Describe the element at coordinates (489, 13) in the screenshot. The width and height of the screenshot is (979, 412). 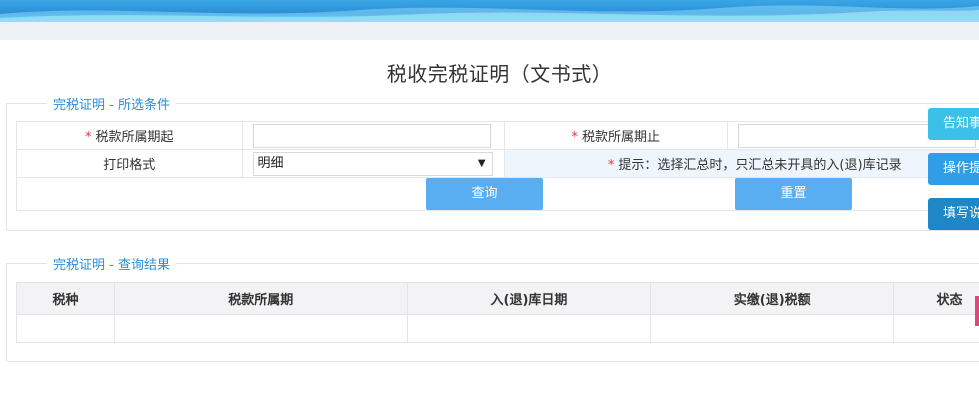
I see `wave-decoration` at that location.